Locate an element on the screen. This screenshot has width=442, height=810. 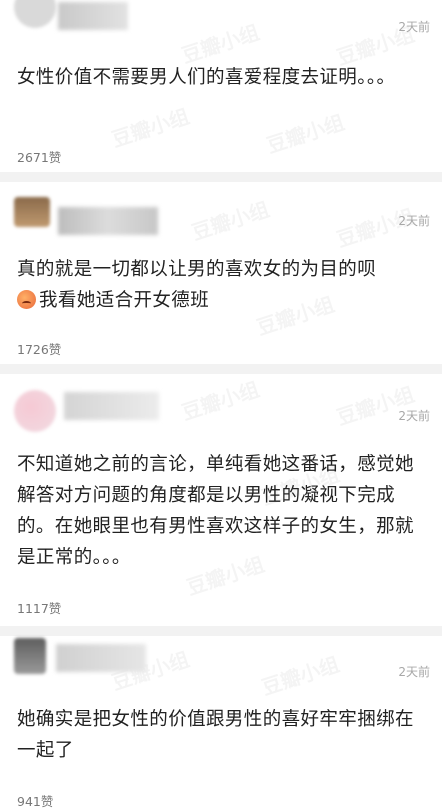
comment-text-line: 我看她适合开女德班 is located at coordinates (222, 300).